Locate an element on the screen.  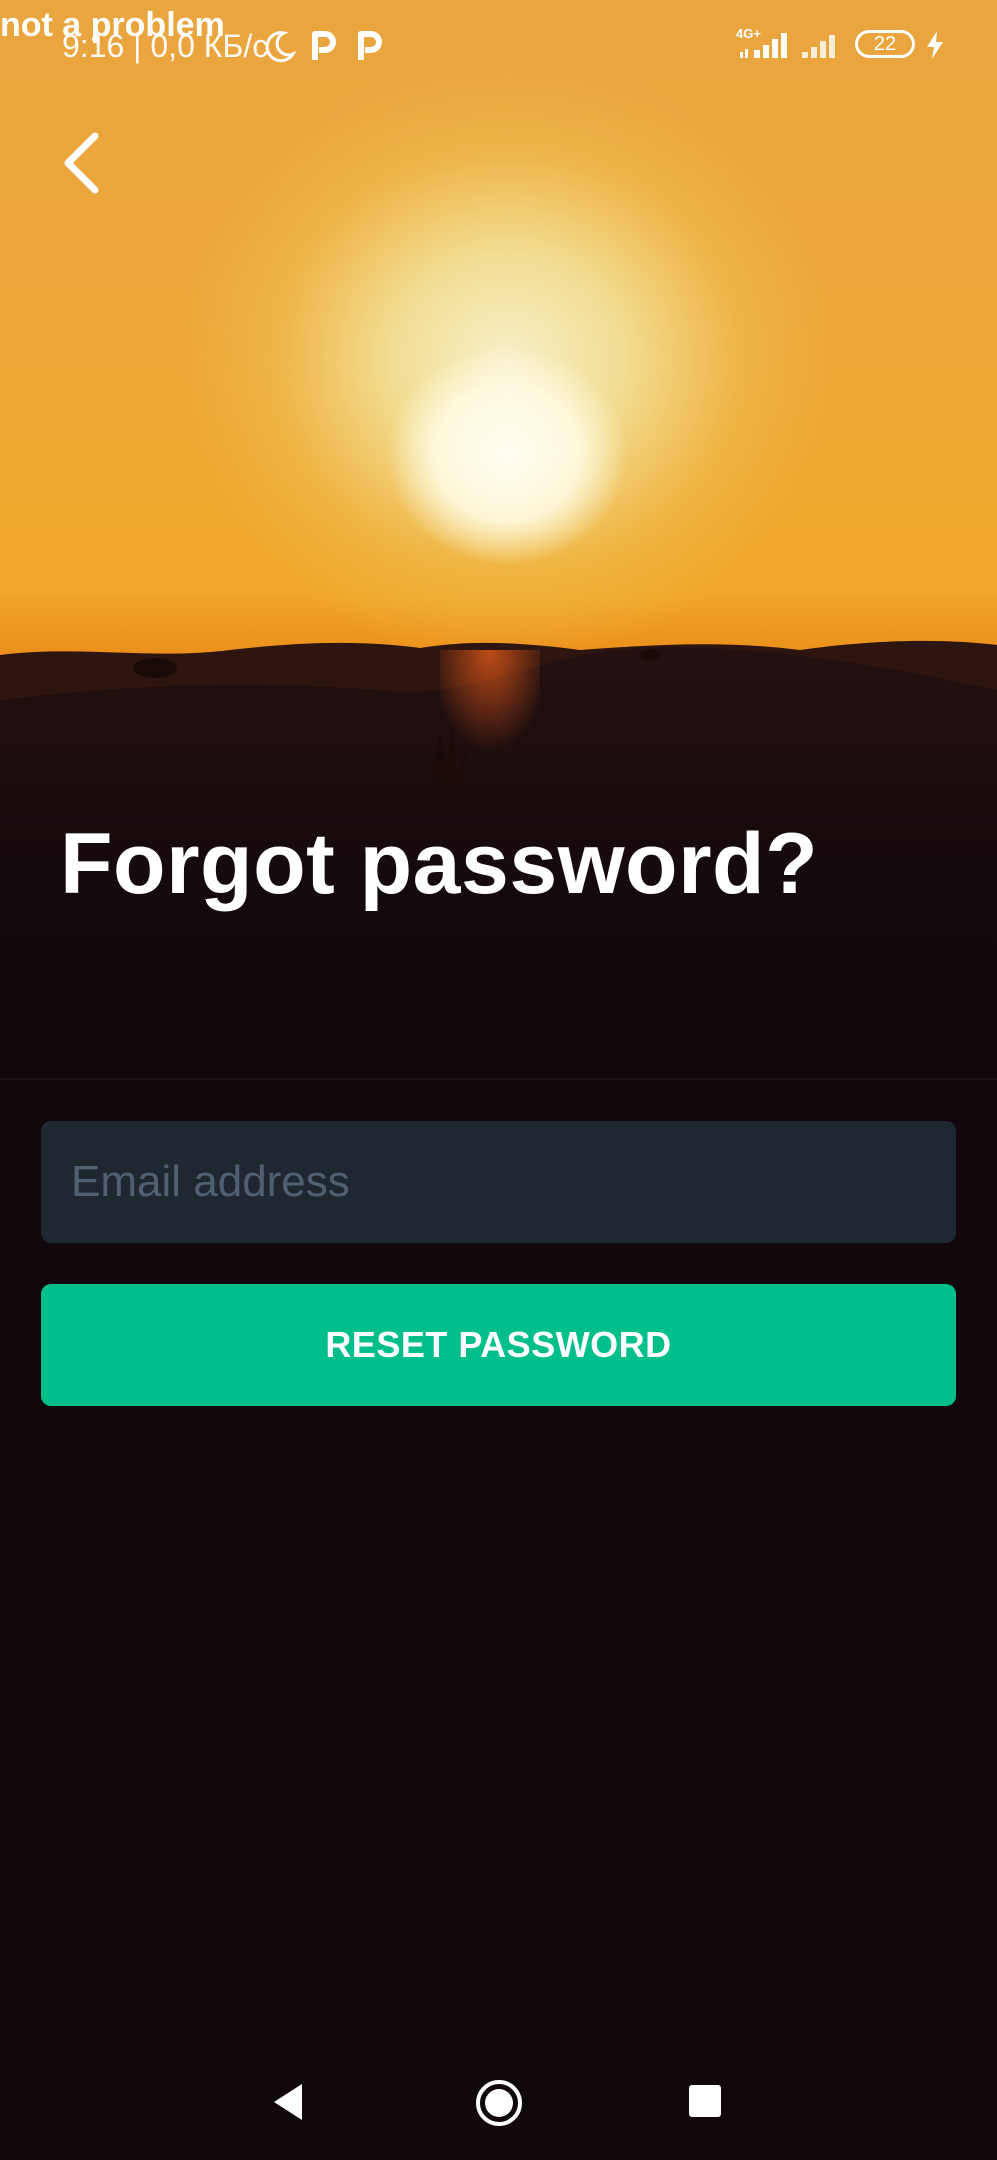
moon-icon is located at coordinates (280, 49).